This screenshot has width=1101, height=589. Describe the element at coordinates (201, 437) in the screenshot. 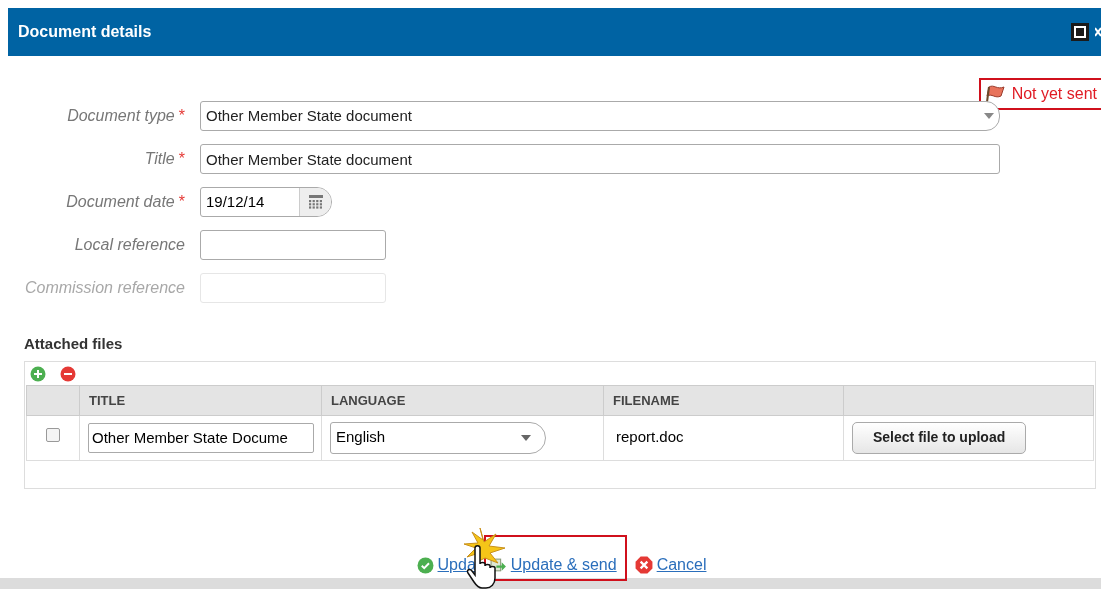

I see `input-field: Other Member State Docume` at that location.